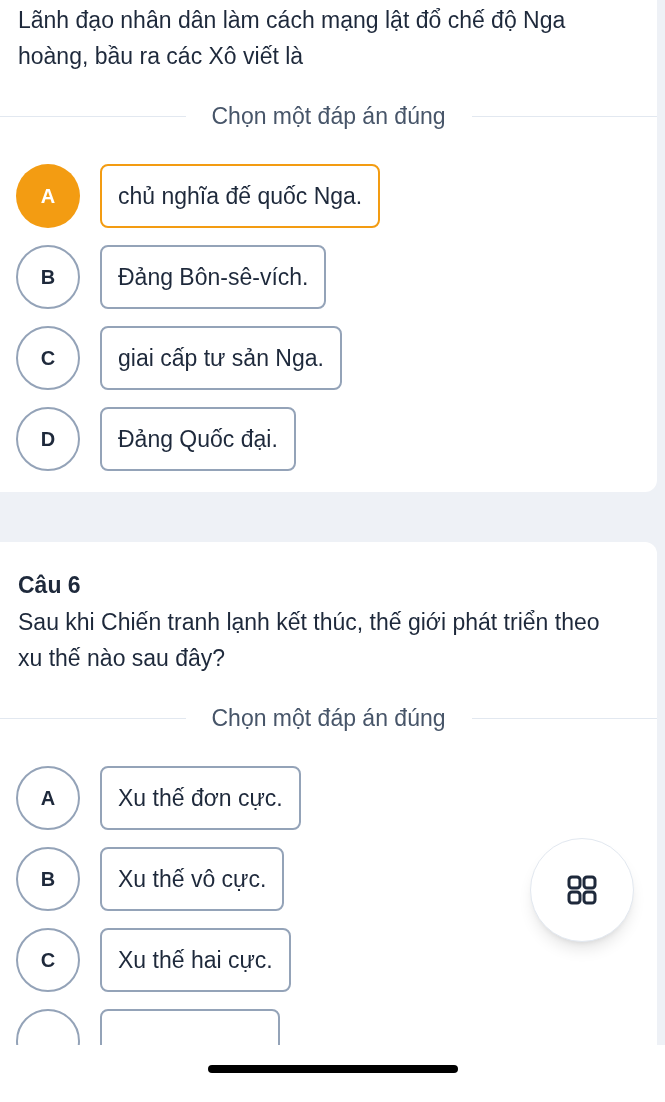 This screenshot has width=665, height=1102. I want to click on home-indicator, so click(332, 1068).